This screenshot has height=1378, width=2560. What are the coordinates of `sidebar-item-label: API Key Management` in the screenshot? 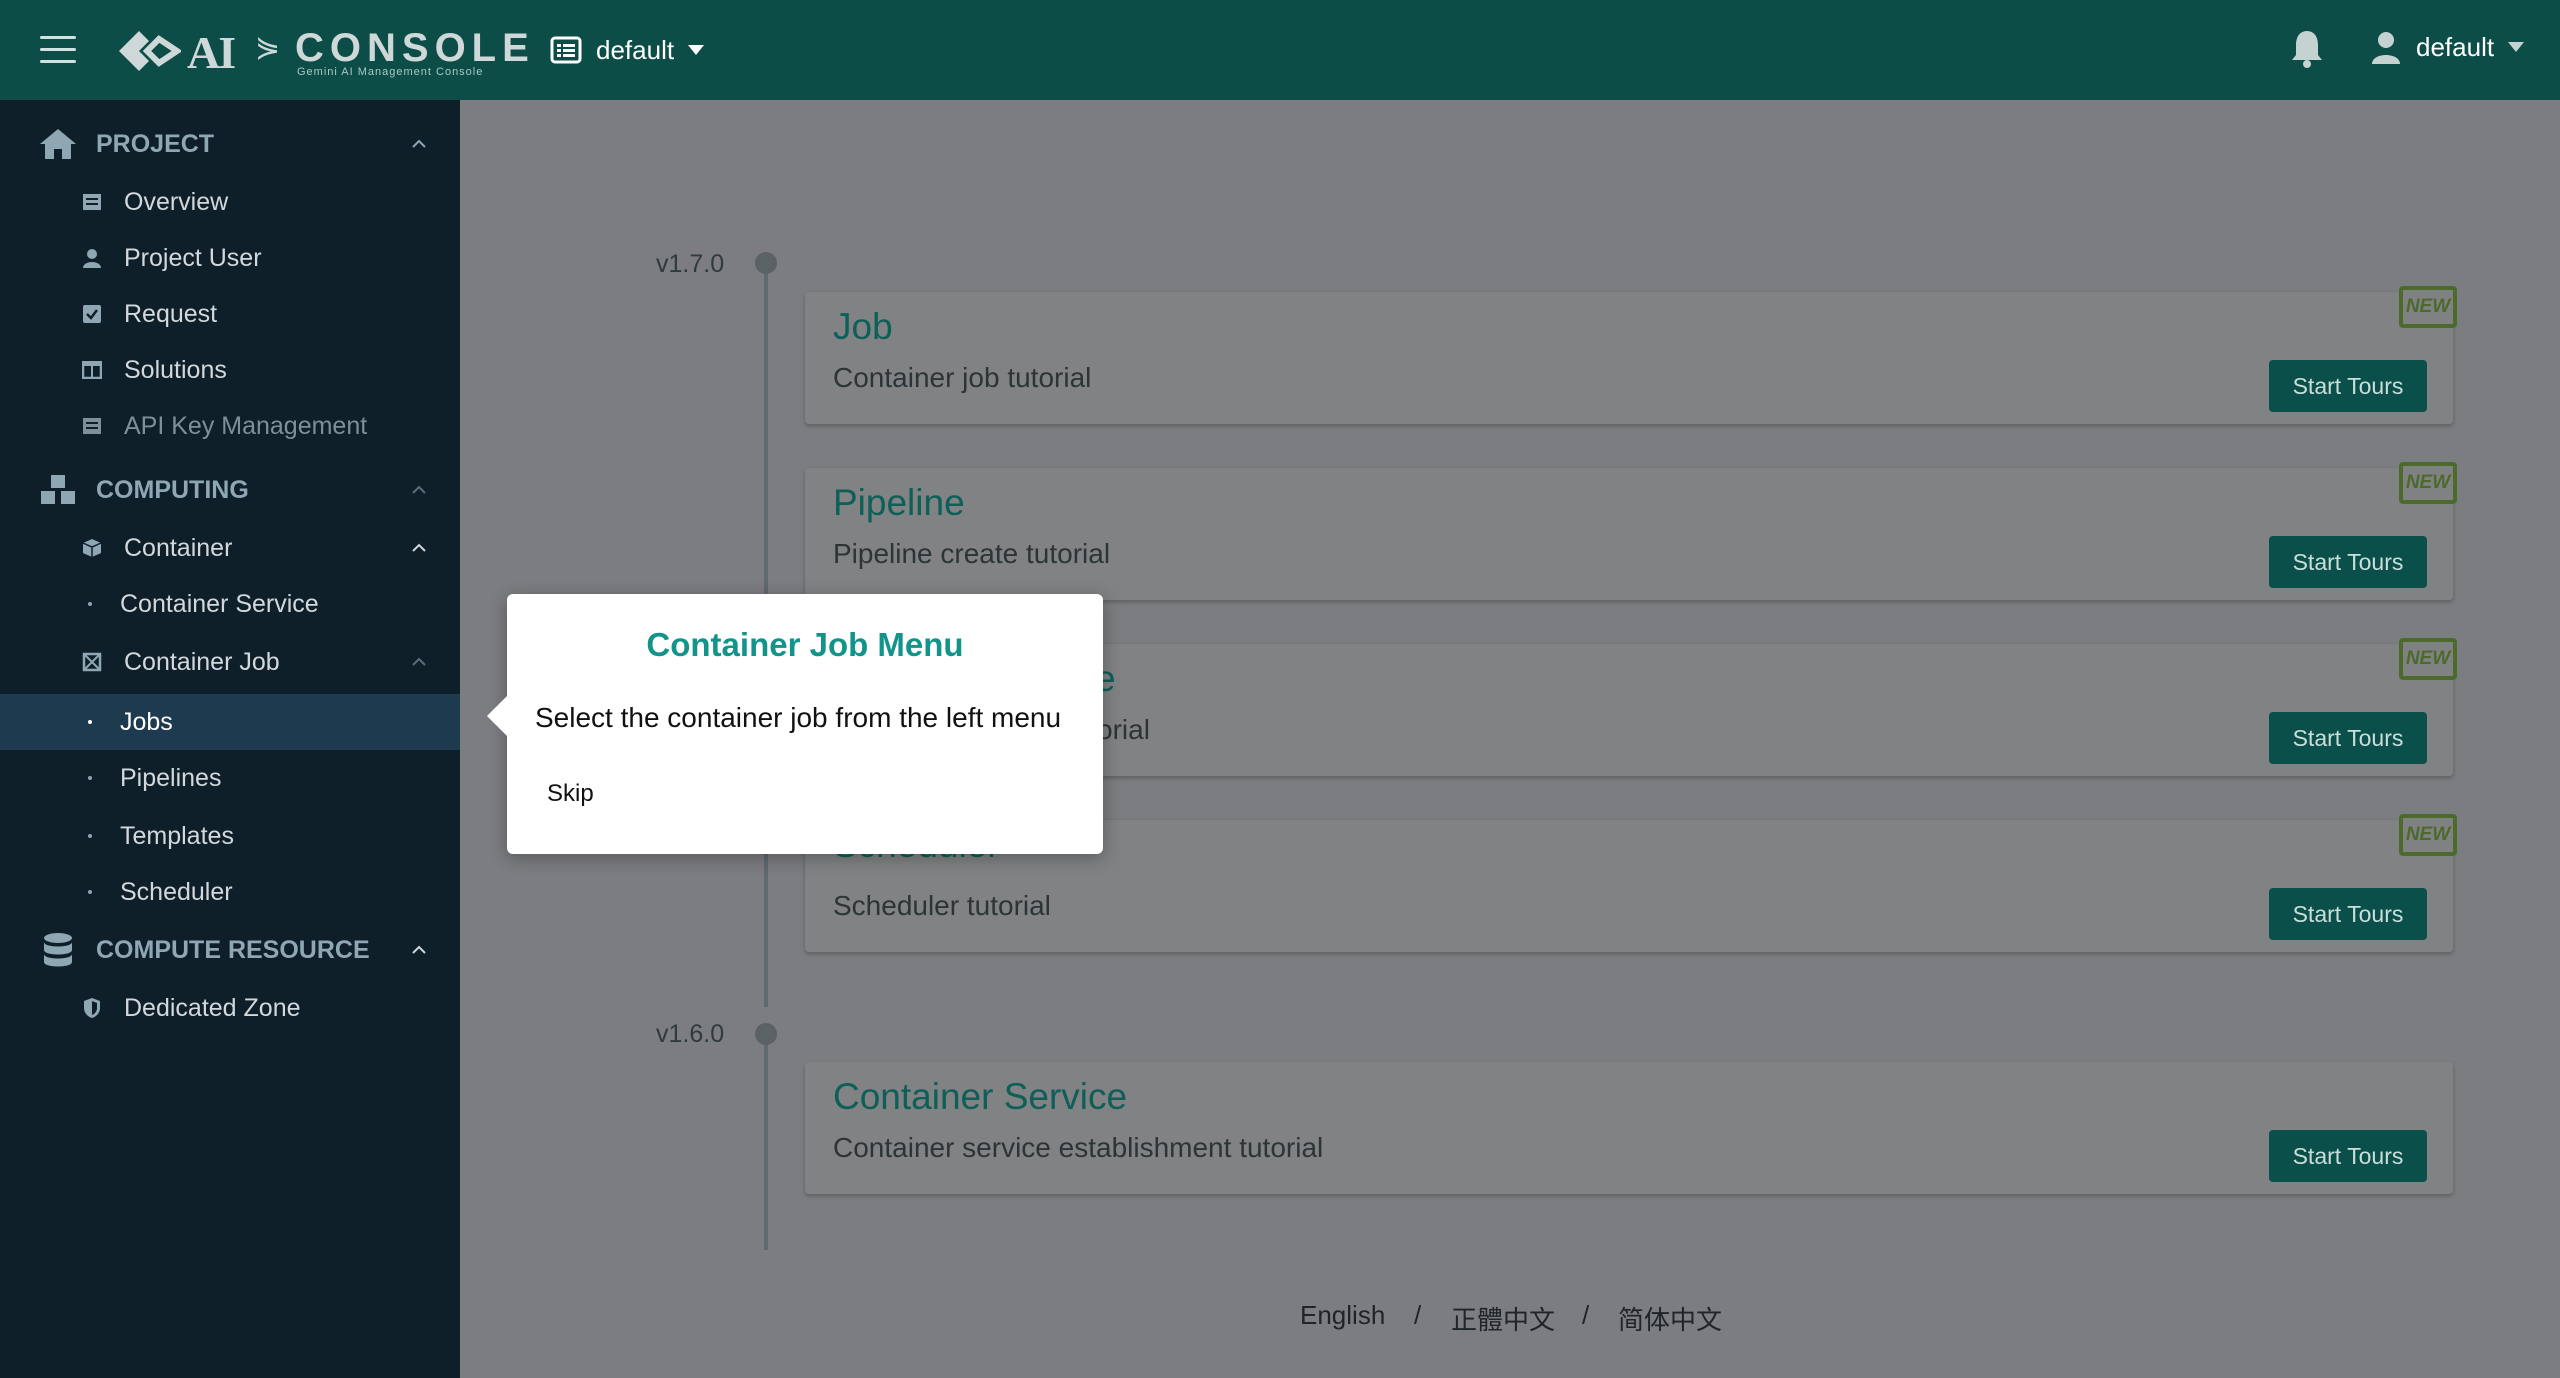 It's located at (246, 425).